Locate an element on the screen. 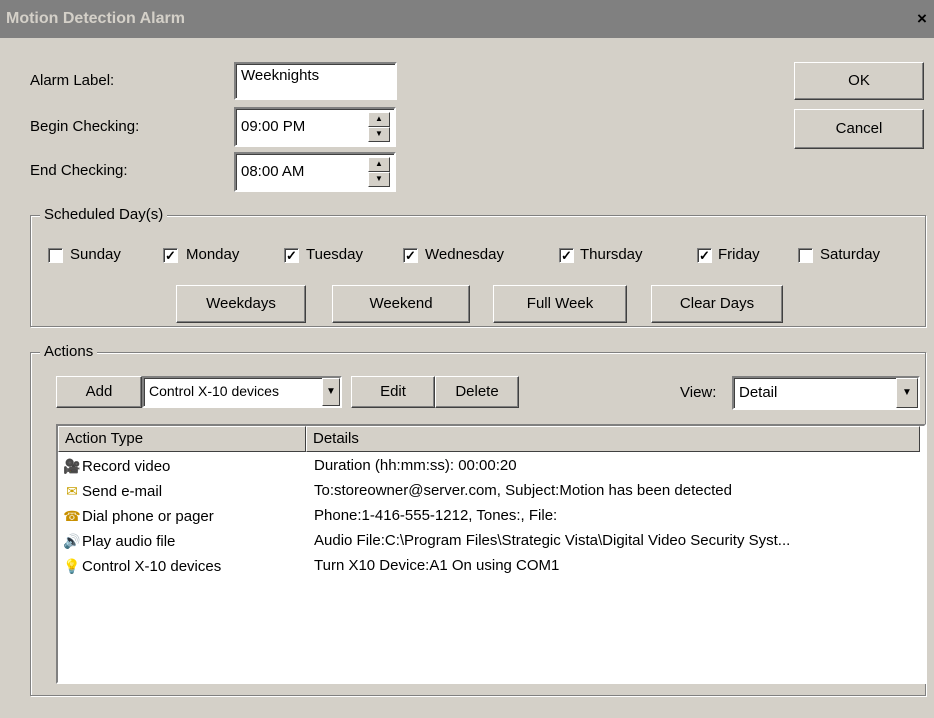 This screenshot has height=718, width=934. cancel-button: Cancel is located at coordinates (859, 129).